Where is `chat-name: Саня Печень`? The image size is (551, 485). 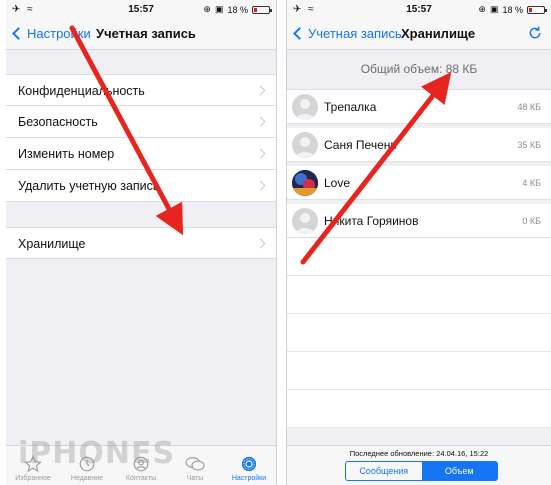
chat-name: Саня Печень is located at coordinates (360, 145).